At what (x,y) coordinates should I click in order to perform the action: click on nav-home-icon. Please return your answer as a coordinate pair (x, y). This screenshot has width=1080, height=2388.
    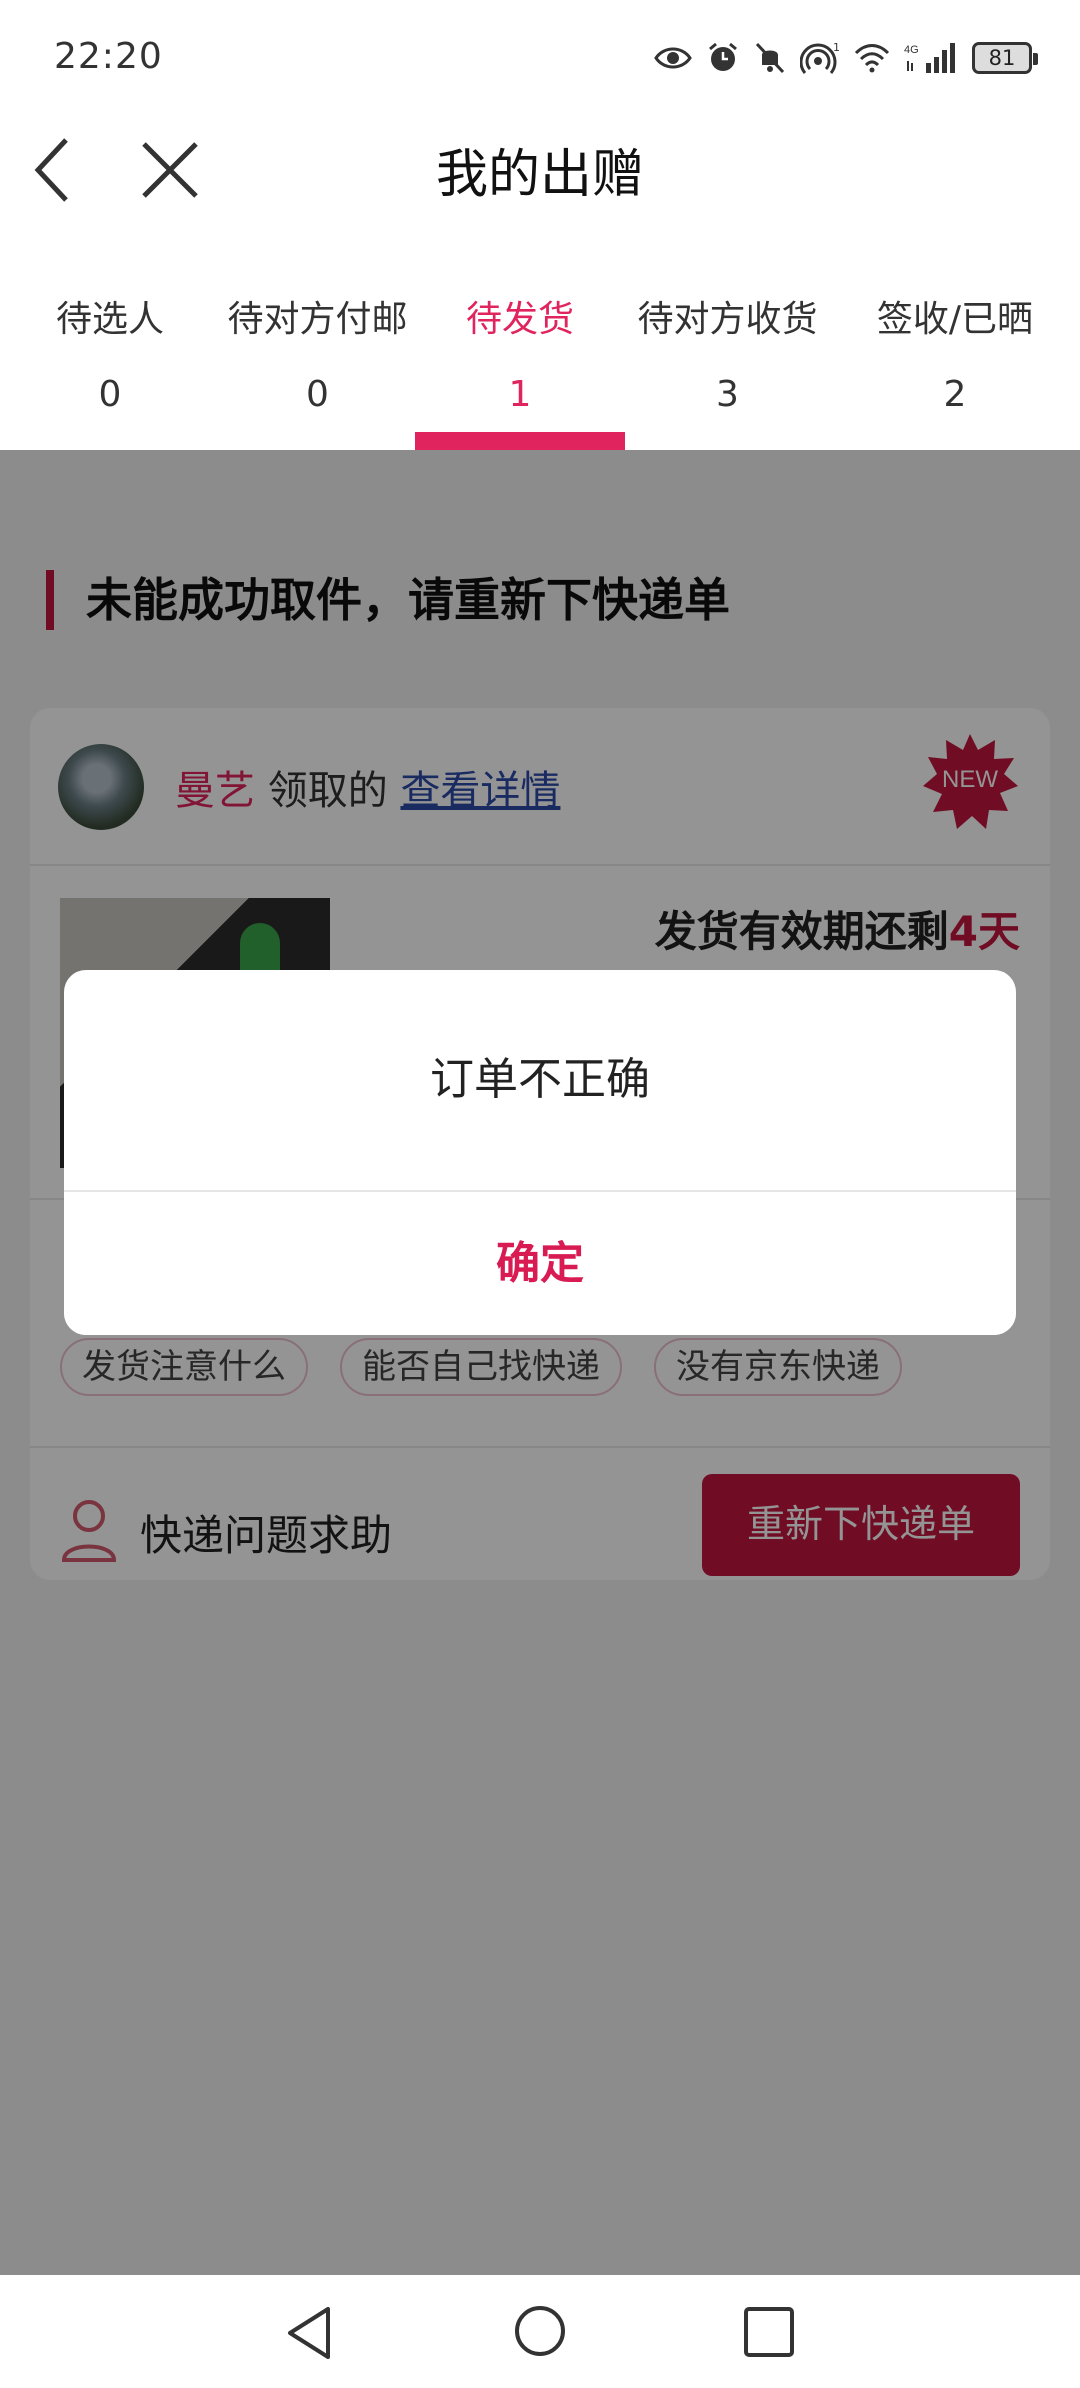
    Looking at the image, I should click on (540, 2331).